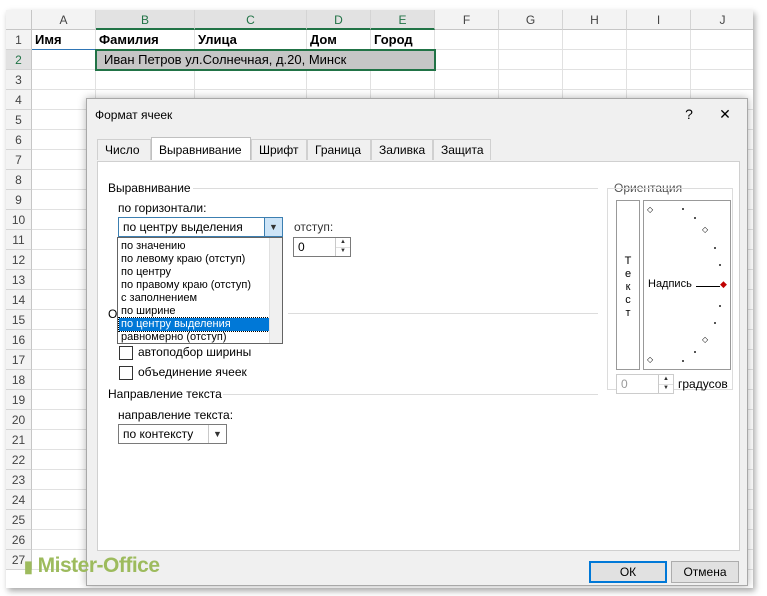 This screenshot has width=767, height=596. I want to click on row-header: 7, so click(19, 160).